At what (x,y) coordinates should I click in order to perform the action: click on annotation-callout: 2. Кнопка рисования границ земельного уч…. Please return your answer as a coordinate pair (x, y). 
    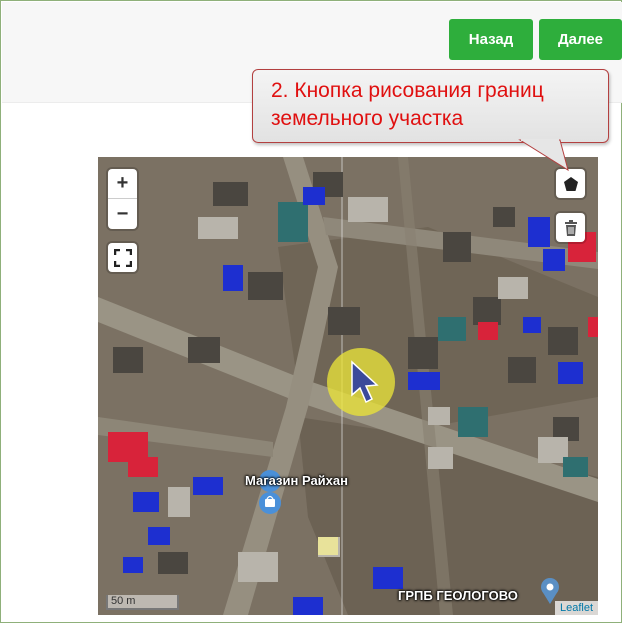
    Looking at the image, I should click on (430, 106).